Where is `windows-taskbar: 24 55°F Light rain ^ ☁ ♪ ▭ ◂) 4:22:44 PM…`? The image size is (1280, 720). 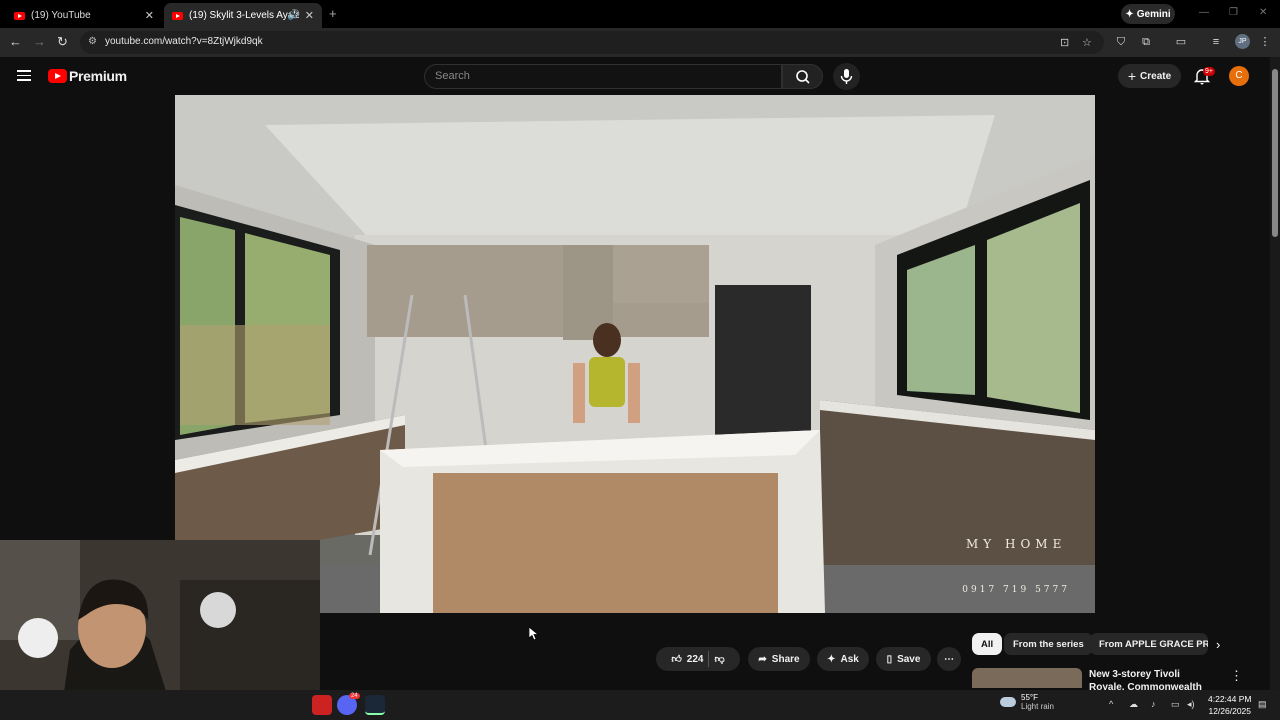 windows-taskbar: 24 55°F Light rain ^ ☁ ♪ ▭ ◂) 4:22:44 PM… is located at coordinates (640, 705).